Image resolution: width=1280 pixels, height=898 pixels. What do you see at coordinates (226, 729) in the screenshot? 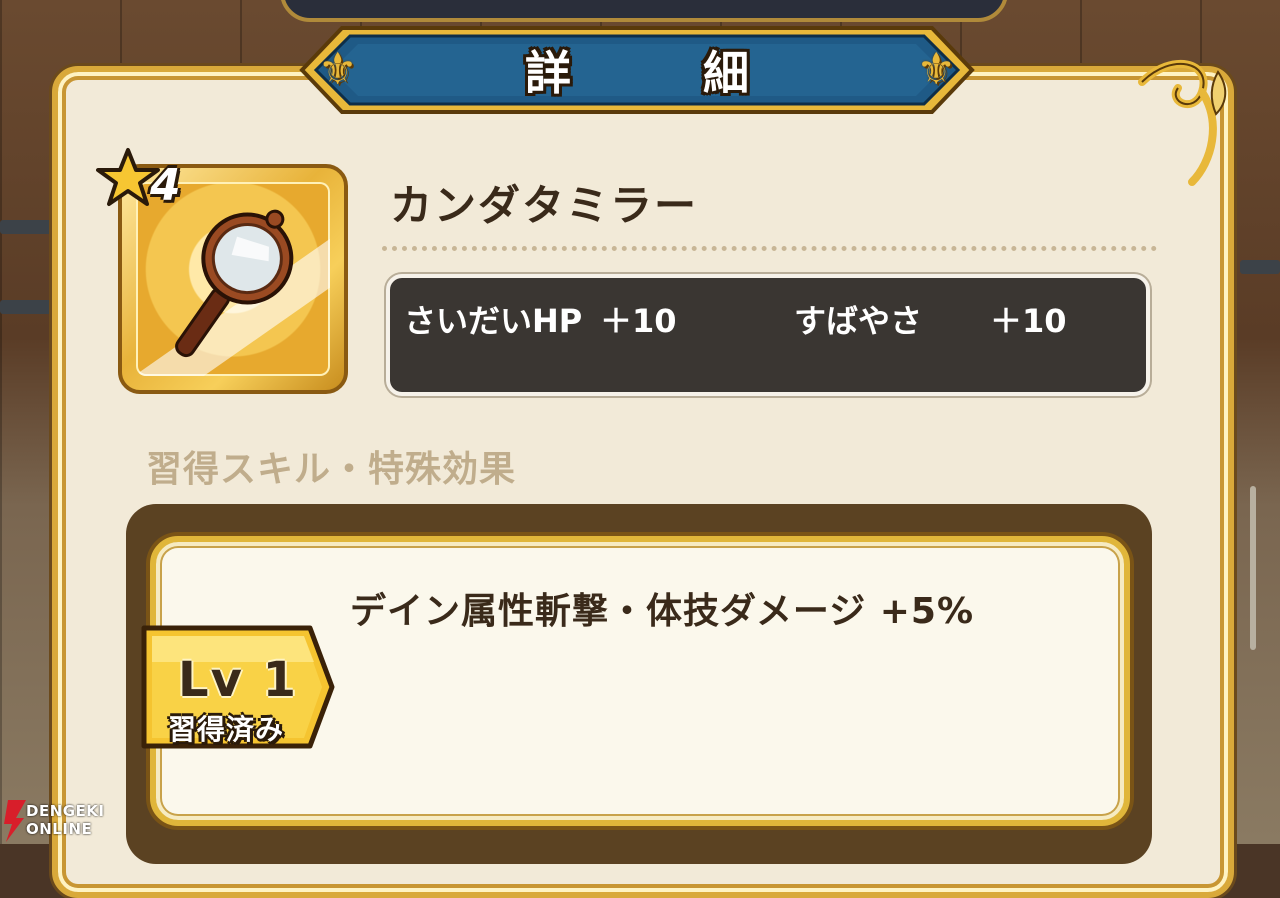
I see `skill-status: 習得済み` at bounding box center [226, 729].